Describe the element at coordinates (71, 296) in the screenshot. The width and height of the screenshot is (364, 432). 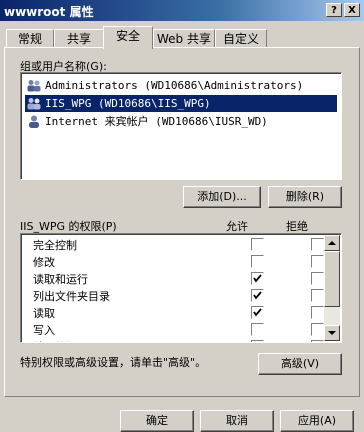
I see `permission-name: 列出文件夹目录` at that location.